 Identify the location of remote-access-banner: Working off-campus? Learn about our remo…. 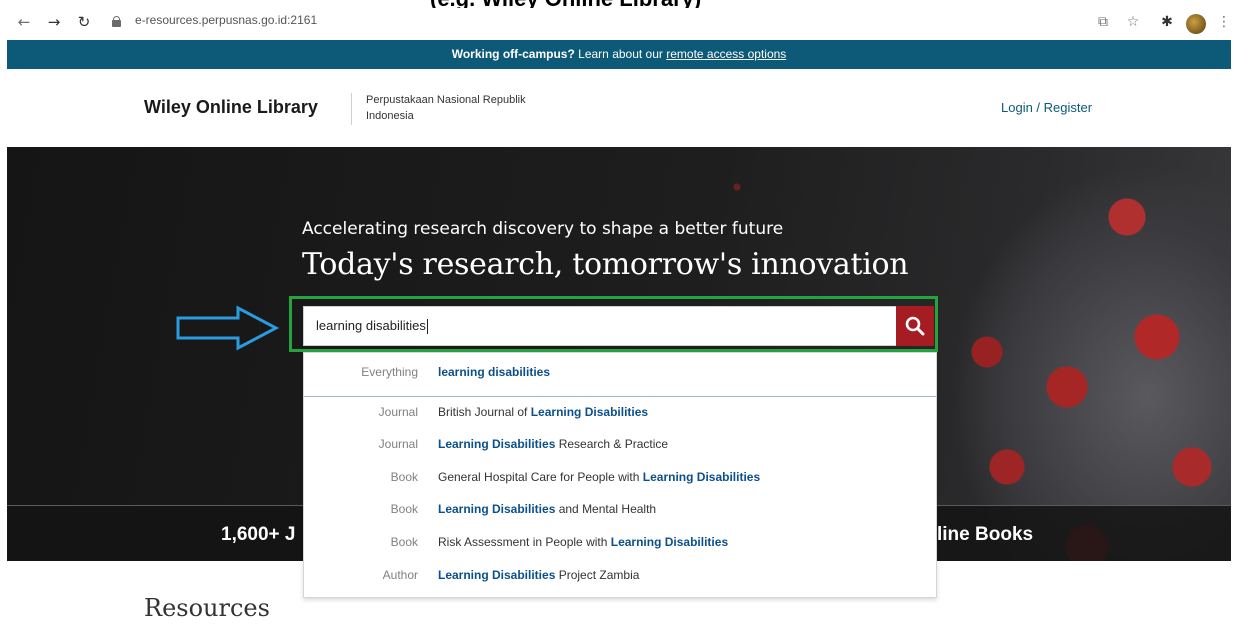
(619, 54).